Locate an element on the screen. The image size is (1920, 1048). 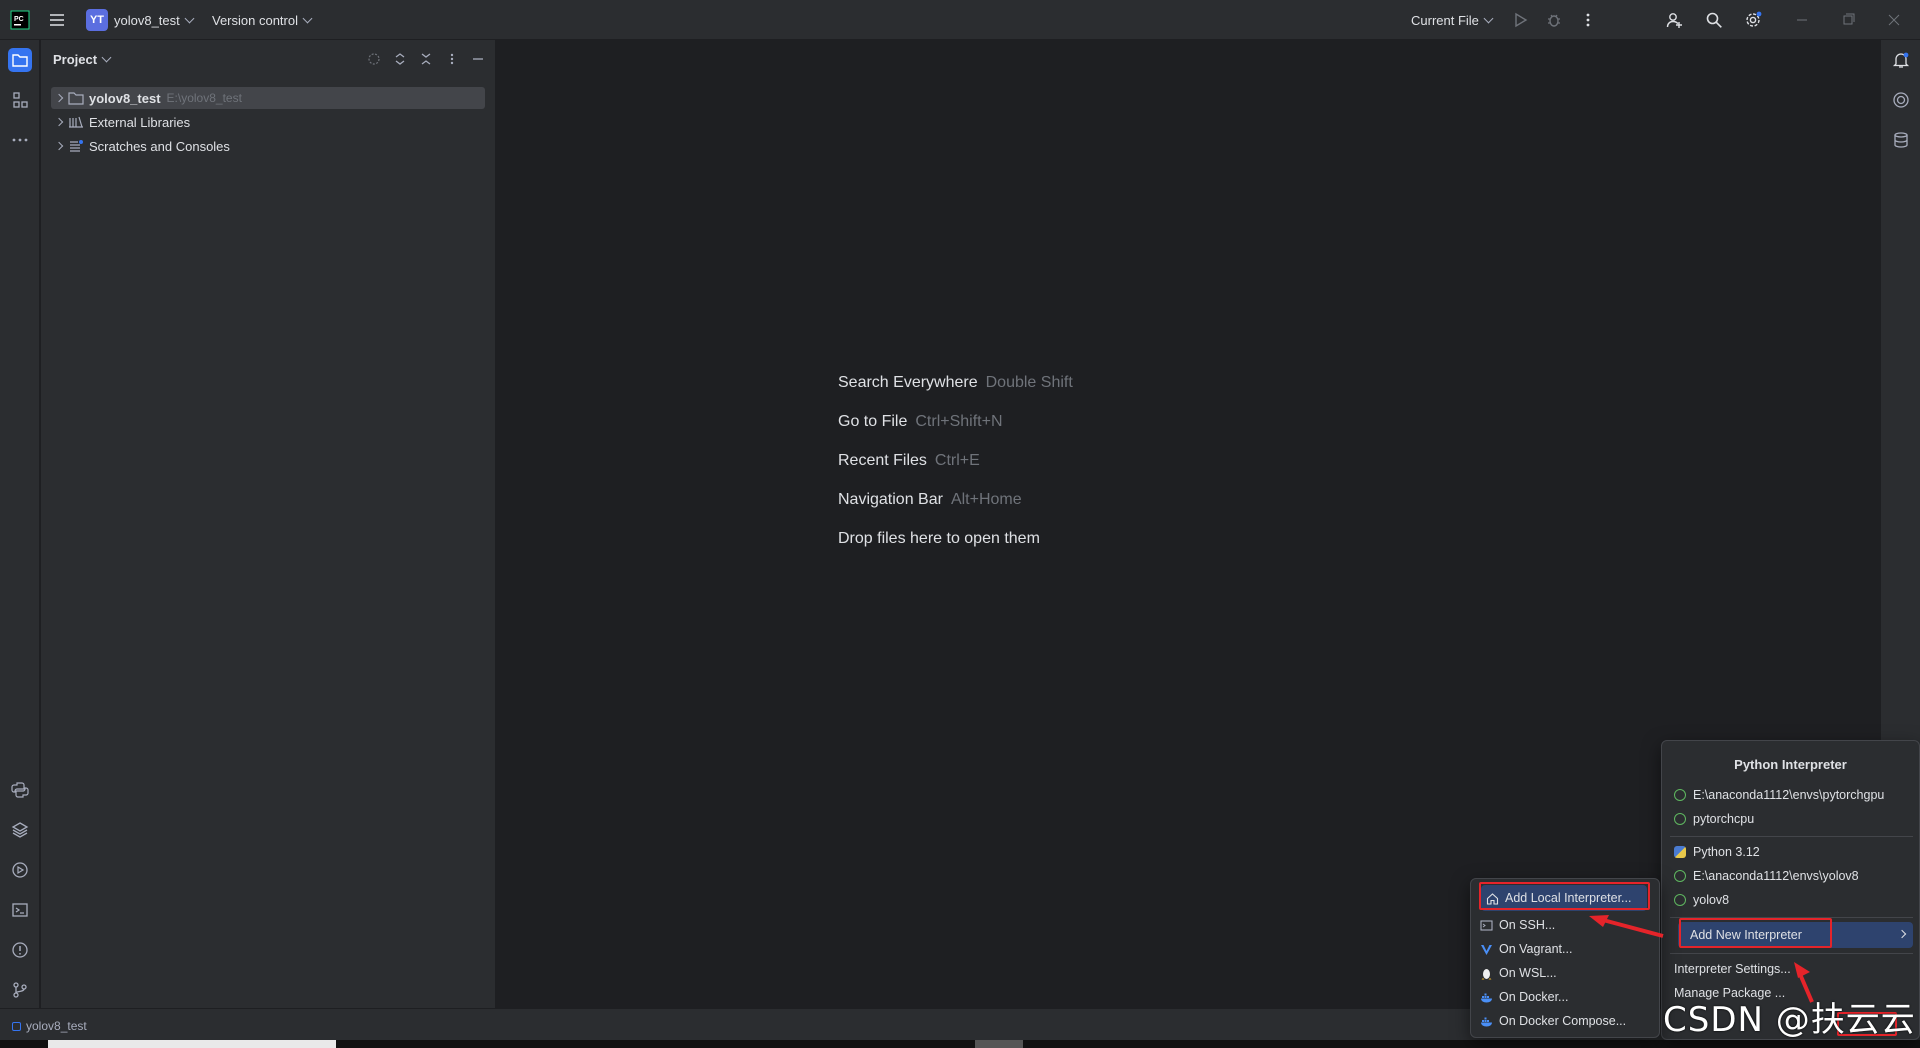
vcs-selector: Version control is located at coordinates (262, 20).